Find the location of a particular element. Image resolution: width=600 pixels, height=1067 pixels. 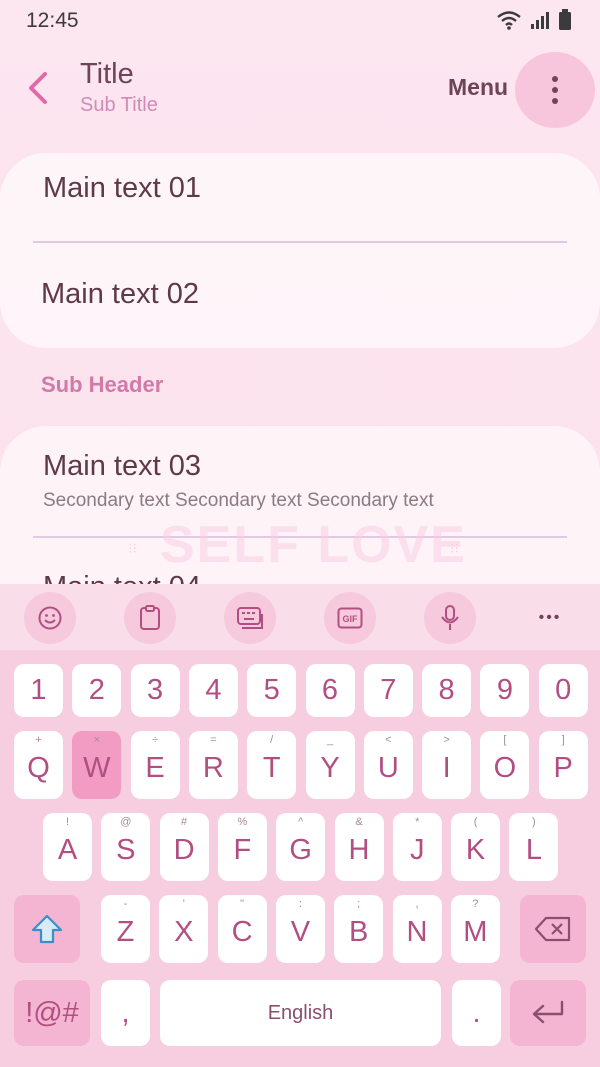

clipboard-icon is located at coordinates (150, 617).